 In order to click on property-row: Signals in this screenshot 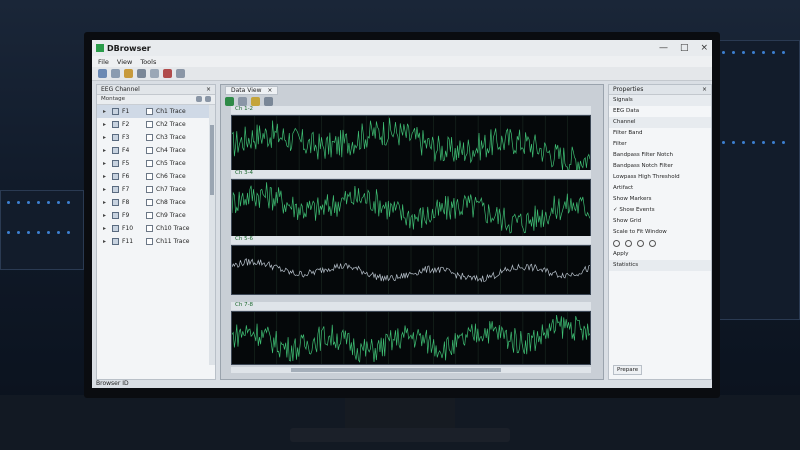, I will do `click(660, 100)`.